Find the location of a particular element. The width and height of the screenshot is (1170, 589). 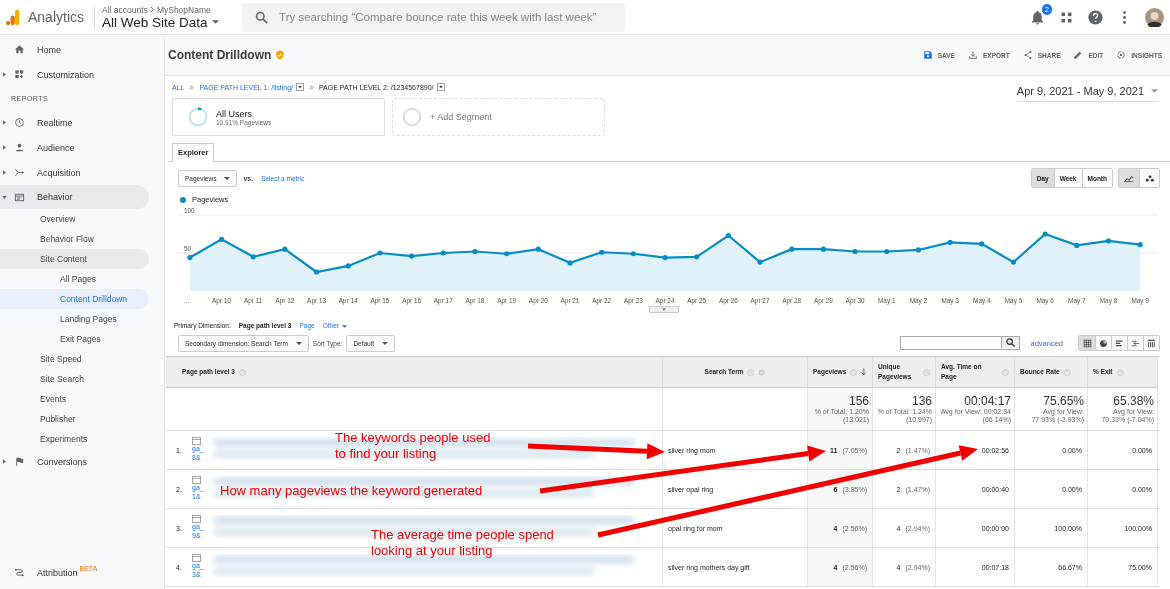

avatar is located at coordinates (1154, 17).